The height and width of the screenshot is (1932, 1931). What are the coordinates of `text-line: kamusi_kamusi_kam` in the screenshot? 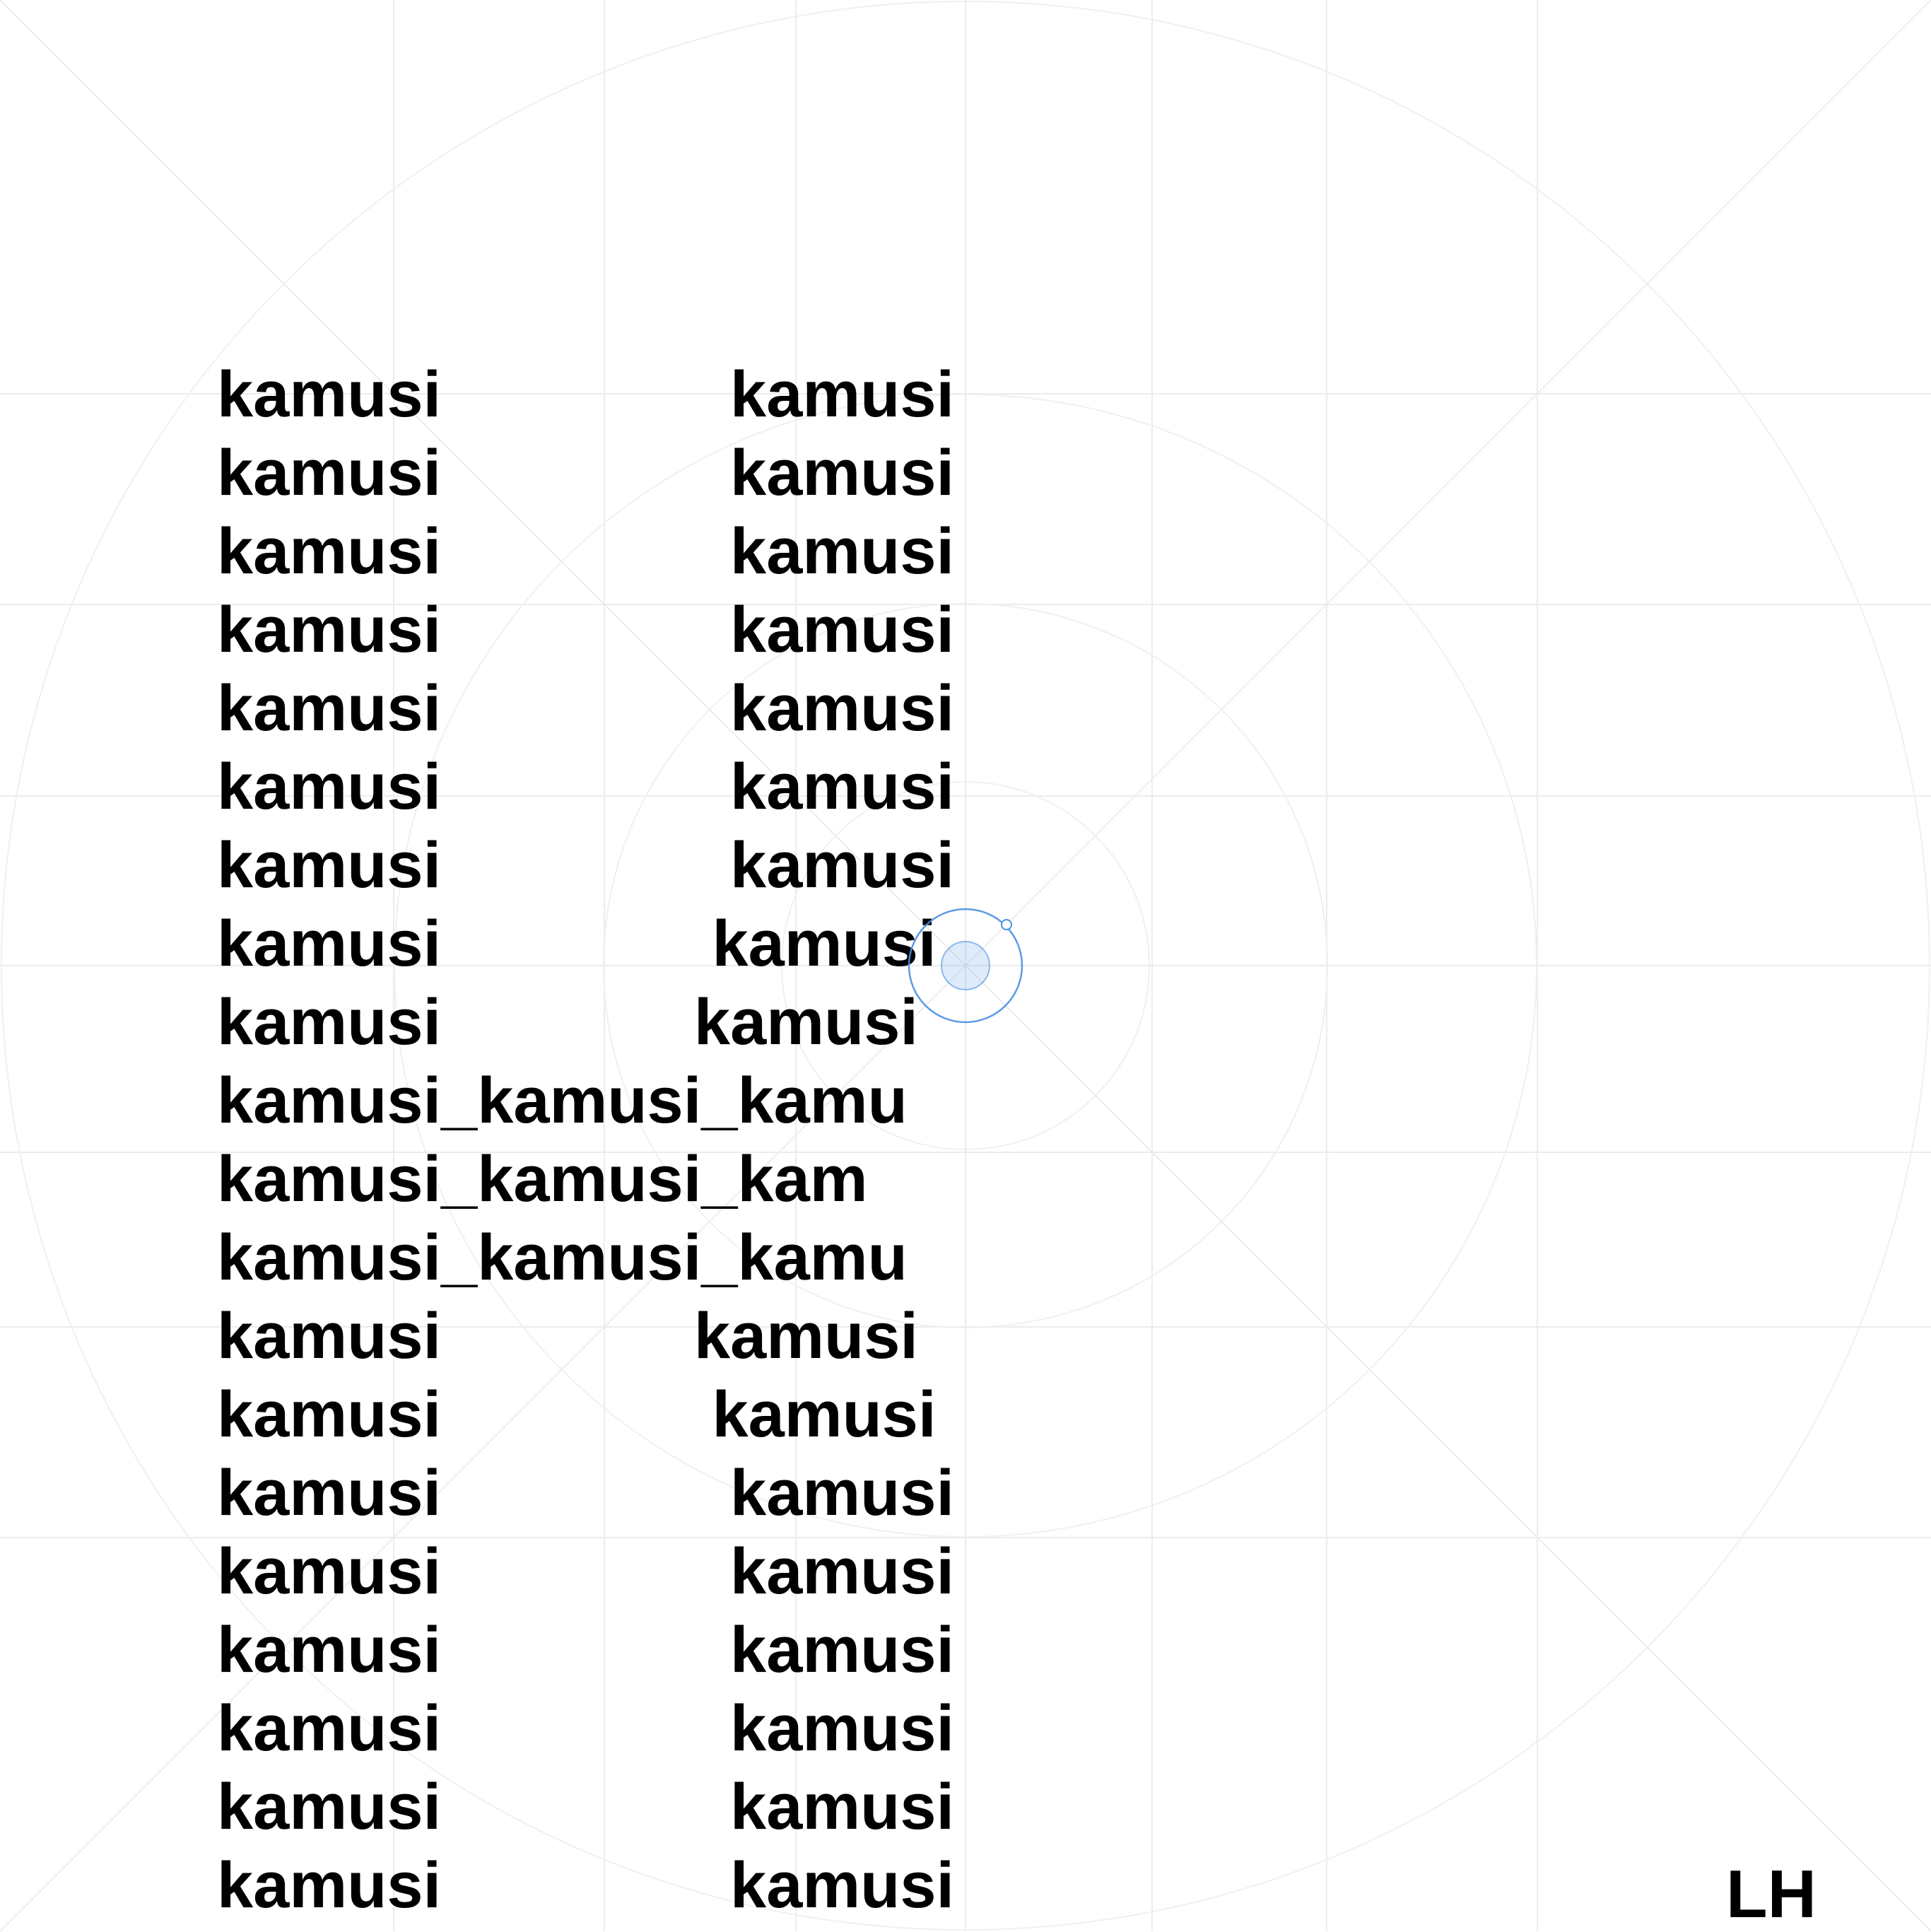 It's located at (542, 1179).